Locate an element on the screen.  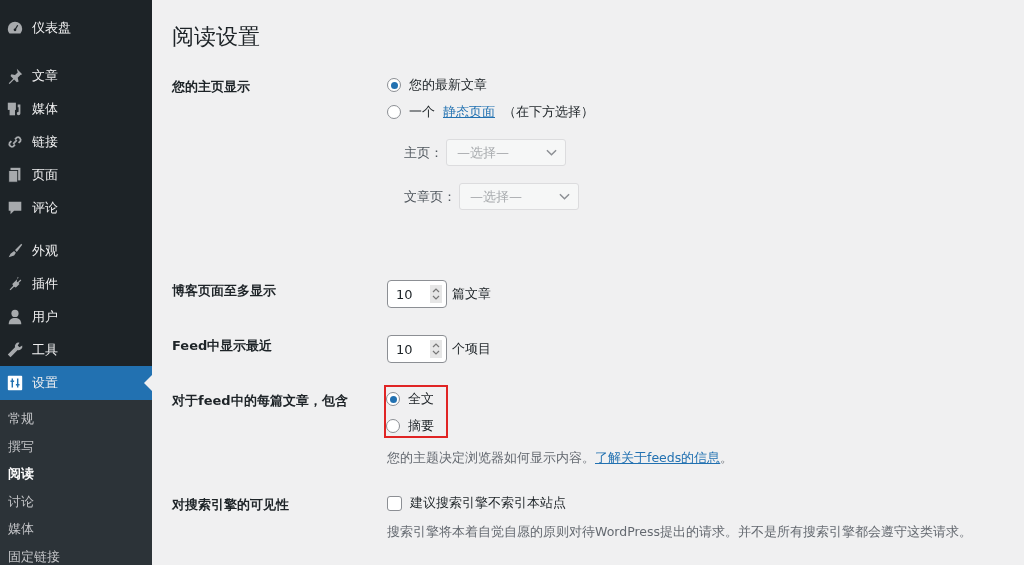
setting-label: 对于feed中的每篇文章，包含 is located at coordinates (260, 401).